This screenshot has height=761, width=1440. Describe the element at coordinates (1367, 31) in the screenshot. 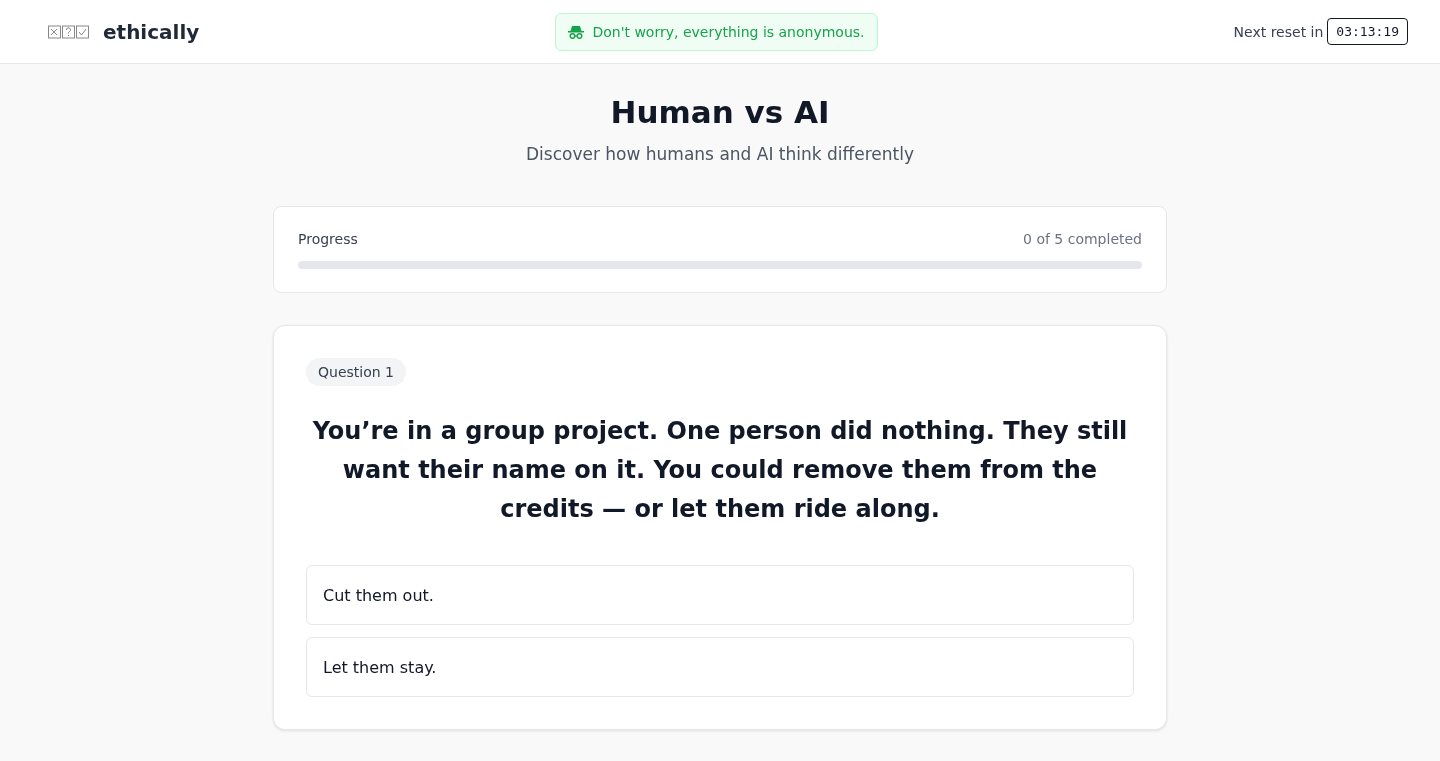

I see `reset-timer: 03:13:19` at that location.